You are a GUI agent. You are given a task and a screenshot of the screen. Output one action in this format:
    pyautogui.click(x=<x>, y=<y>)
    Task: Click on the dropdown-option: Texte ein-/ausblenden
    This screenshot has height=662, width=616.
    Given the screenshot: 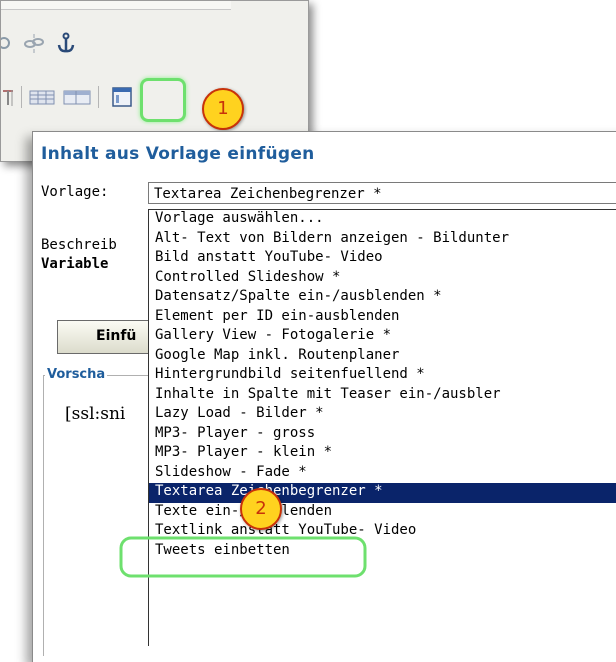 What is the action you would take?
    pyautogui.click(x=382, y=513)
    